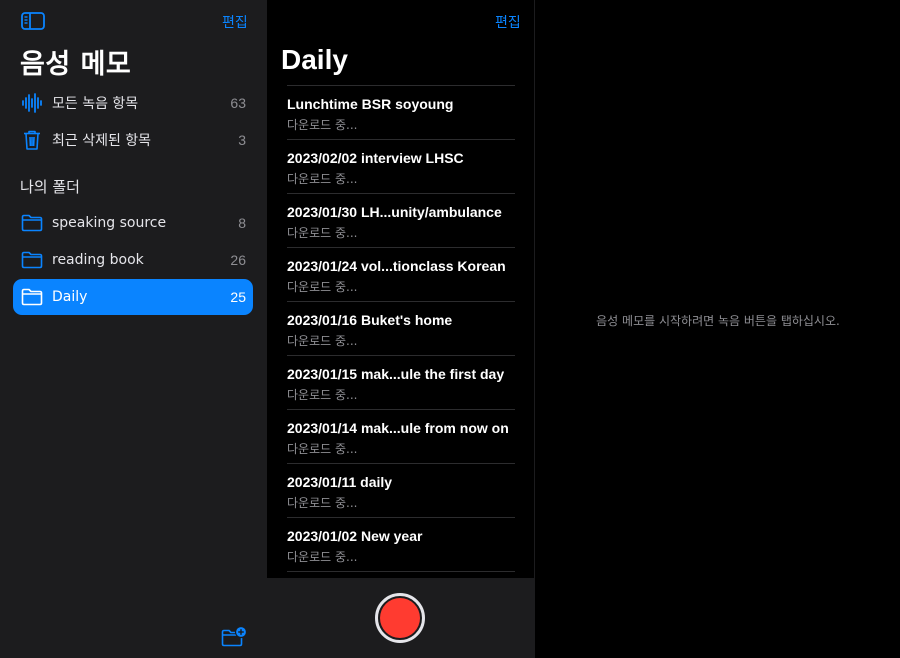 The width and height of the screenshot is (900, 658). I want to click on sidebar-item-label: Daily, so click(70, 297).